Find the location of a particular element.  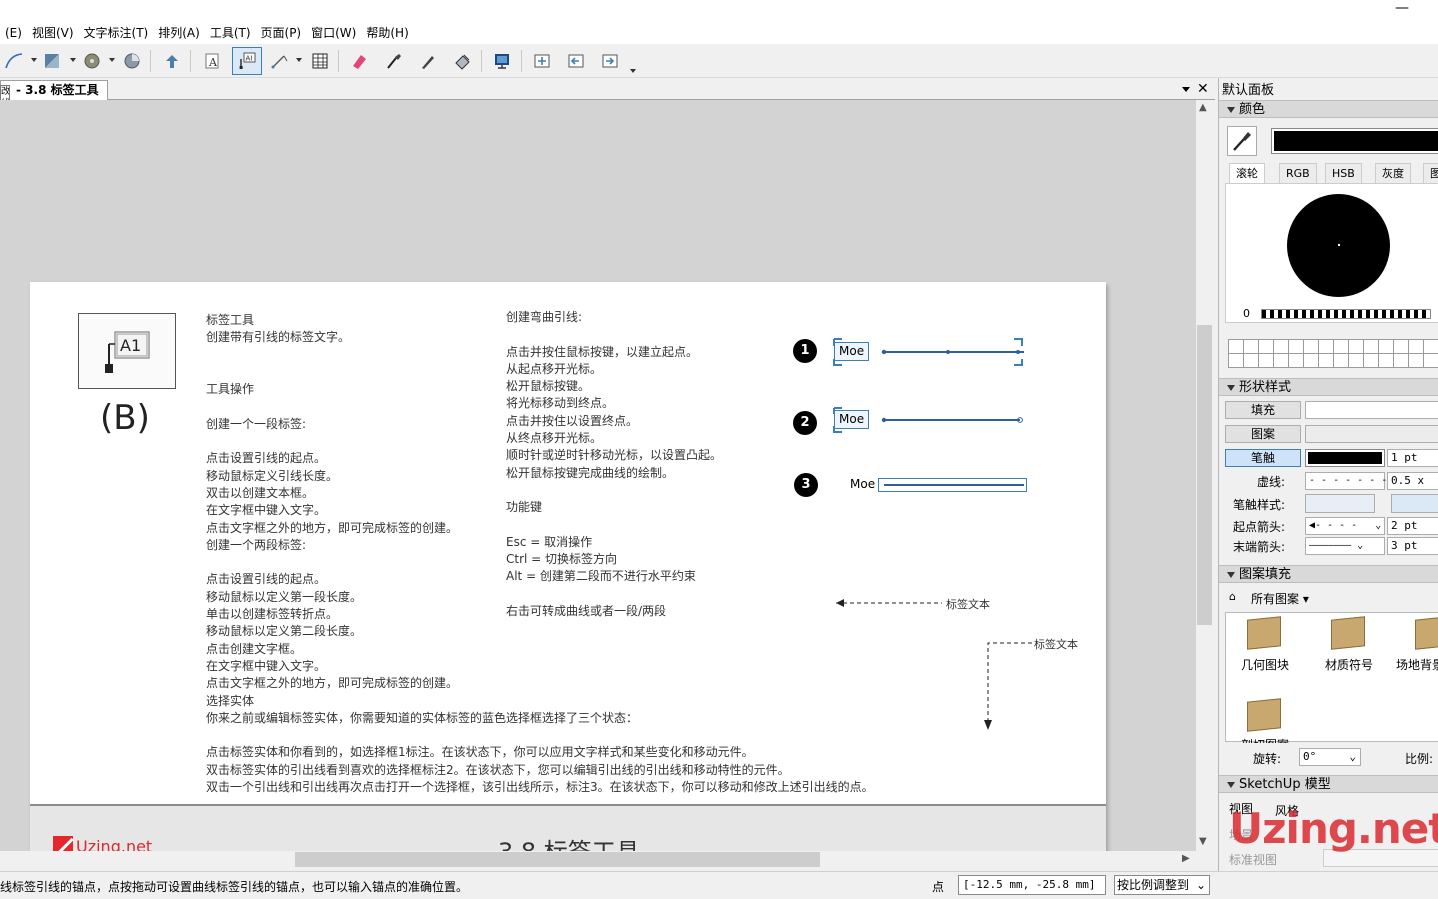

menu-view: 视图(V) is located at coordinates (53, 33).